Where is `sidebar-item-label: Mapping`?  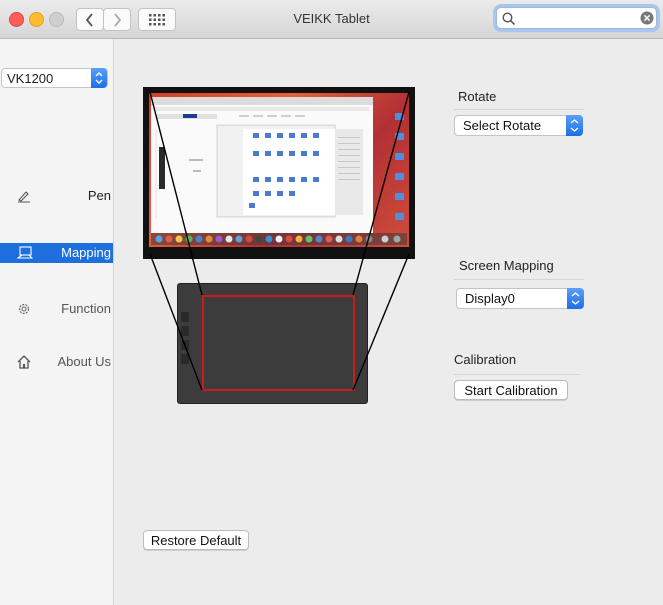
sidebar-item-label: Mapping is located at coordinates (86, 252).